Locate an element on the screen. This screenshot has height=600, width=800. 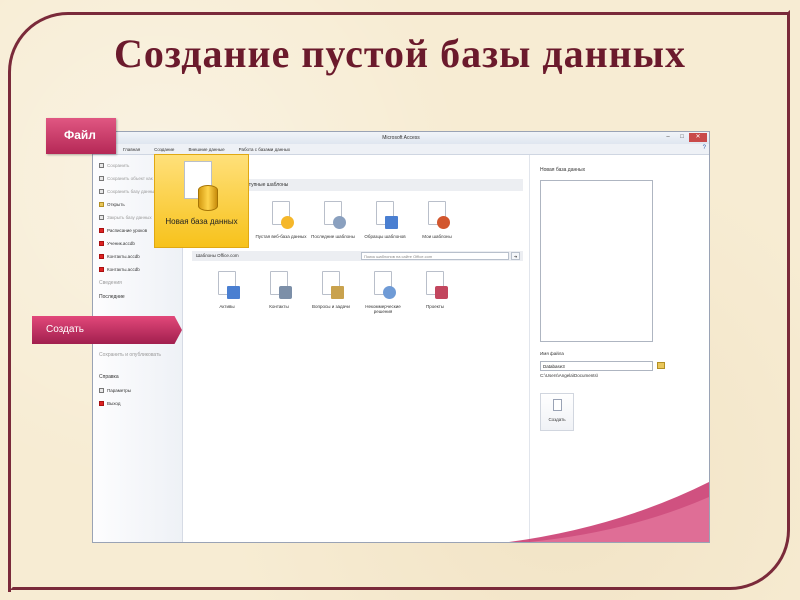
save-as-icon is located at coordinates (101, 178).